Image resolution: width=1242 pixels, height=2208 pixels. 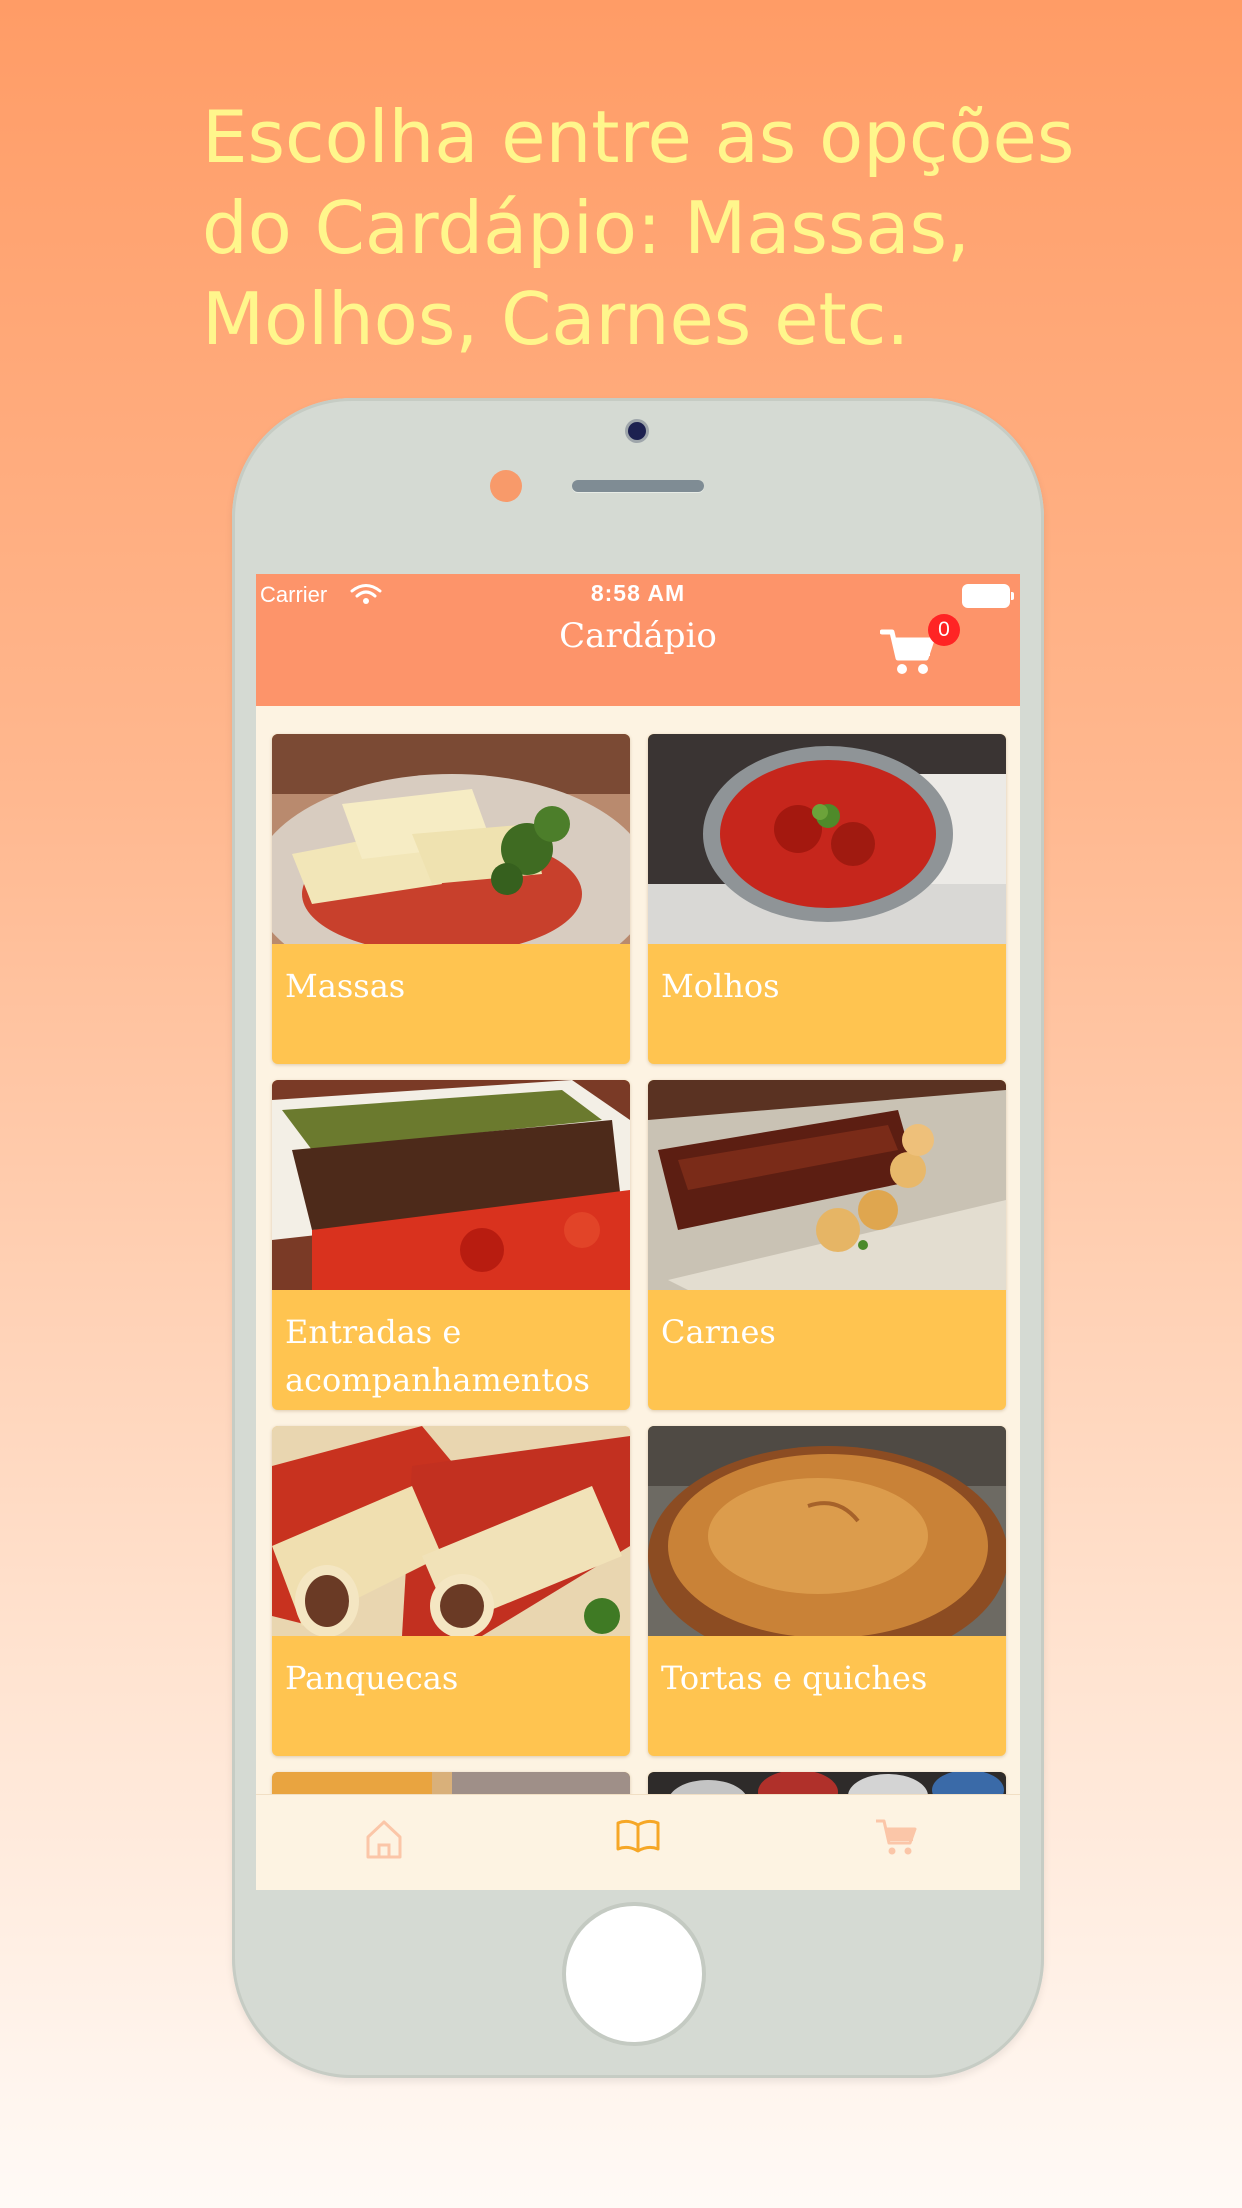 I want to click on cart-count-badge: 0, so click(x=944, y=630).